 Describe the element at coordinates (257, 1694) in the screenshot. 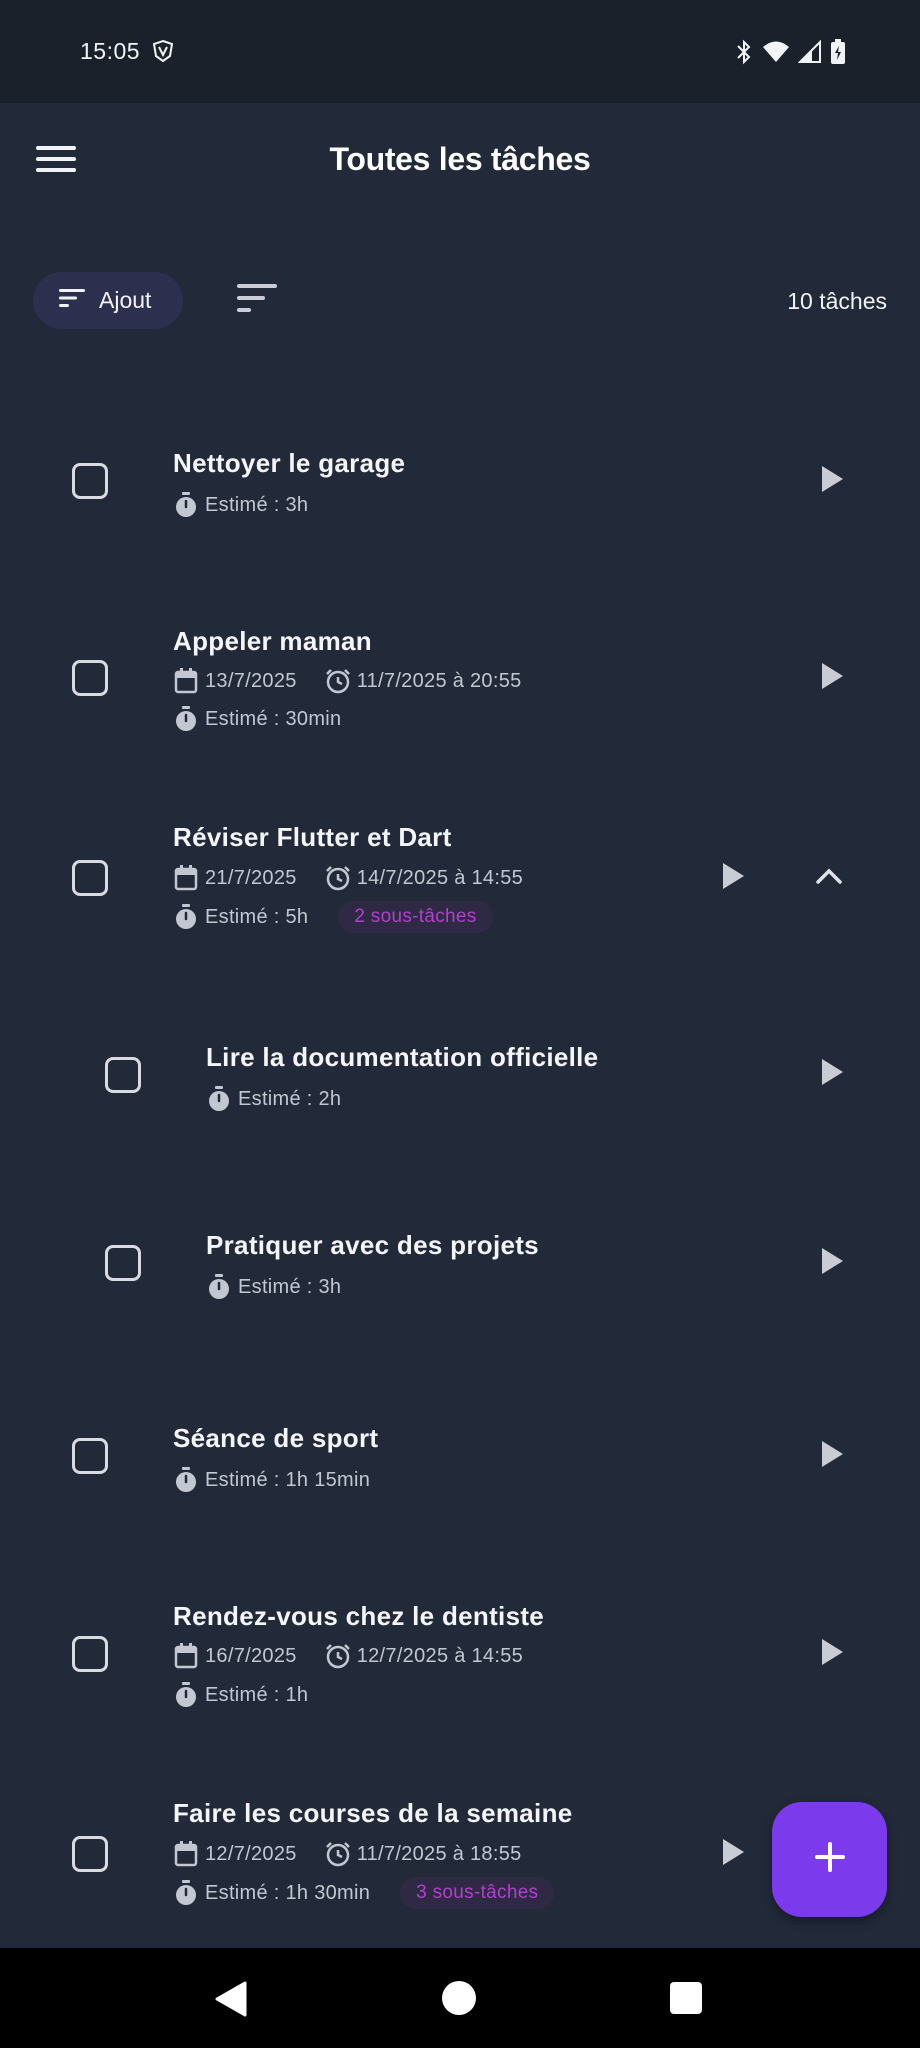

I see `task-estimate: Estimé : 1h` at that location.